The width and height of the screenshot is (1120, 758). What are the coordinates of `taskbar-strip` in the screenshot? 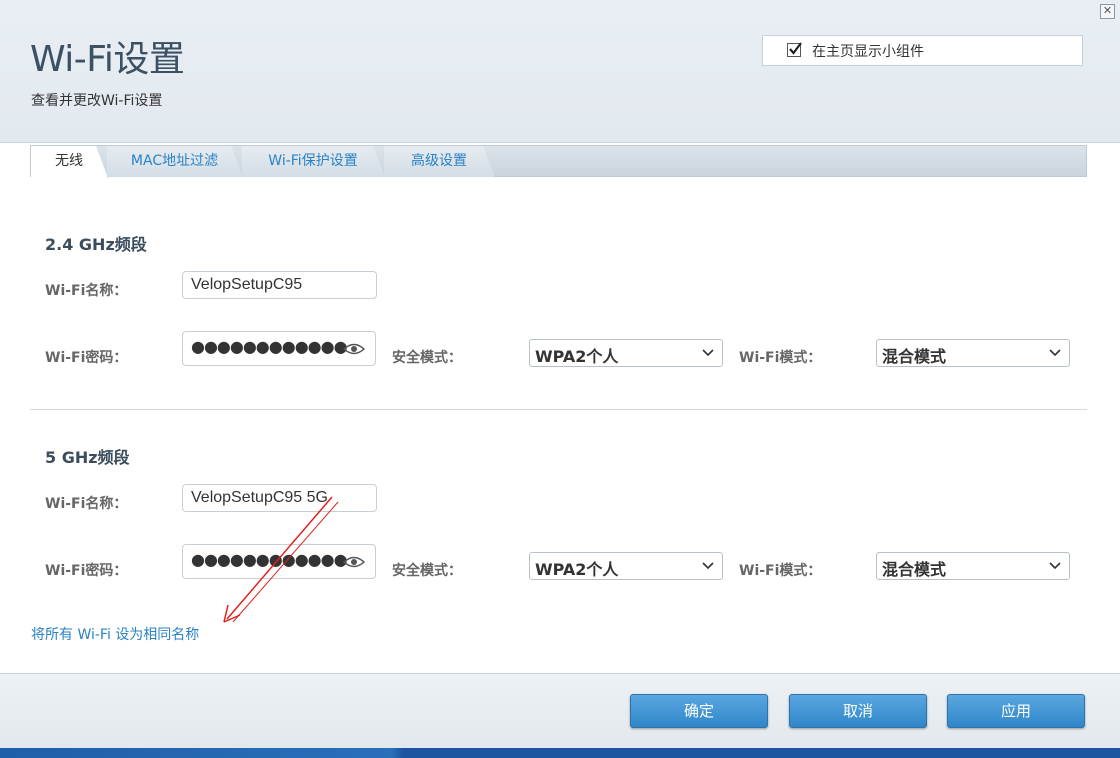 It's located at (560, 753).